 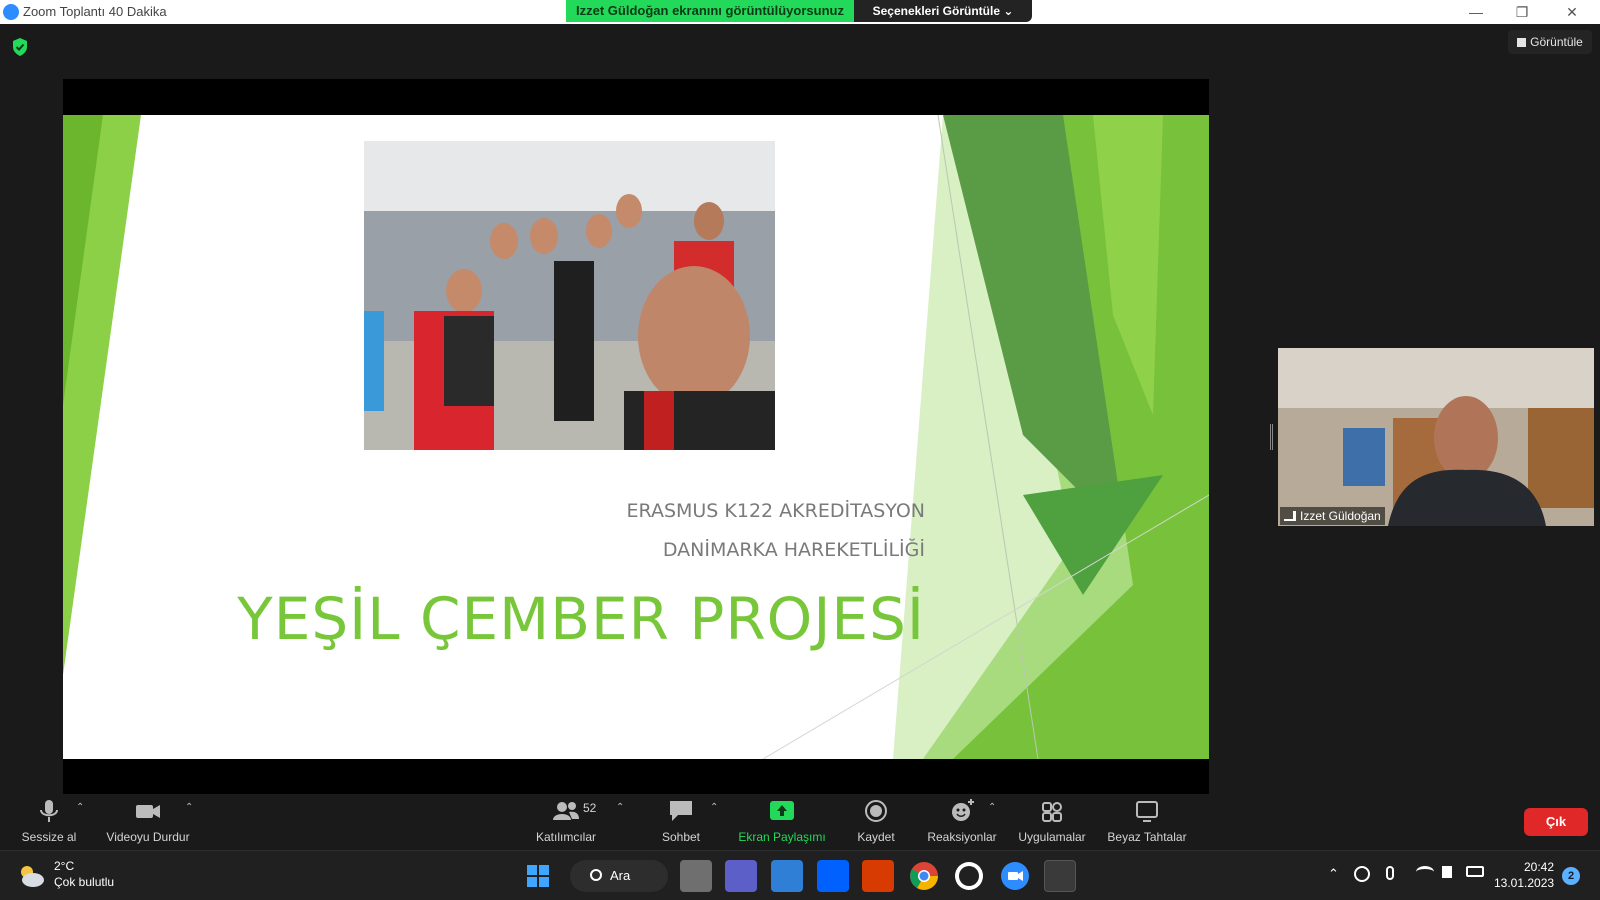 What do you see at coordinates (1556, 822) in the screenshot?
I see `leave-button: Çık` at bounding box center [1556, 822].